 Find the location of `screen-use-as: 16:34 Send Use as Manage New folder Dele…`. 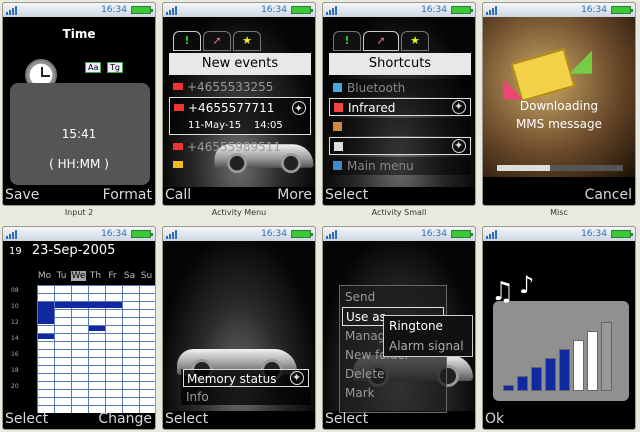

screen-use-as: 16:34 Send Use as Manage New folder Dele… is located at coordinates (399, 328).